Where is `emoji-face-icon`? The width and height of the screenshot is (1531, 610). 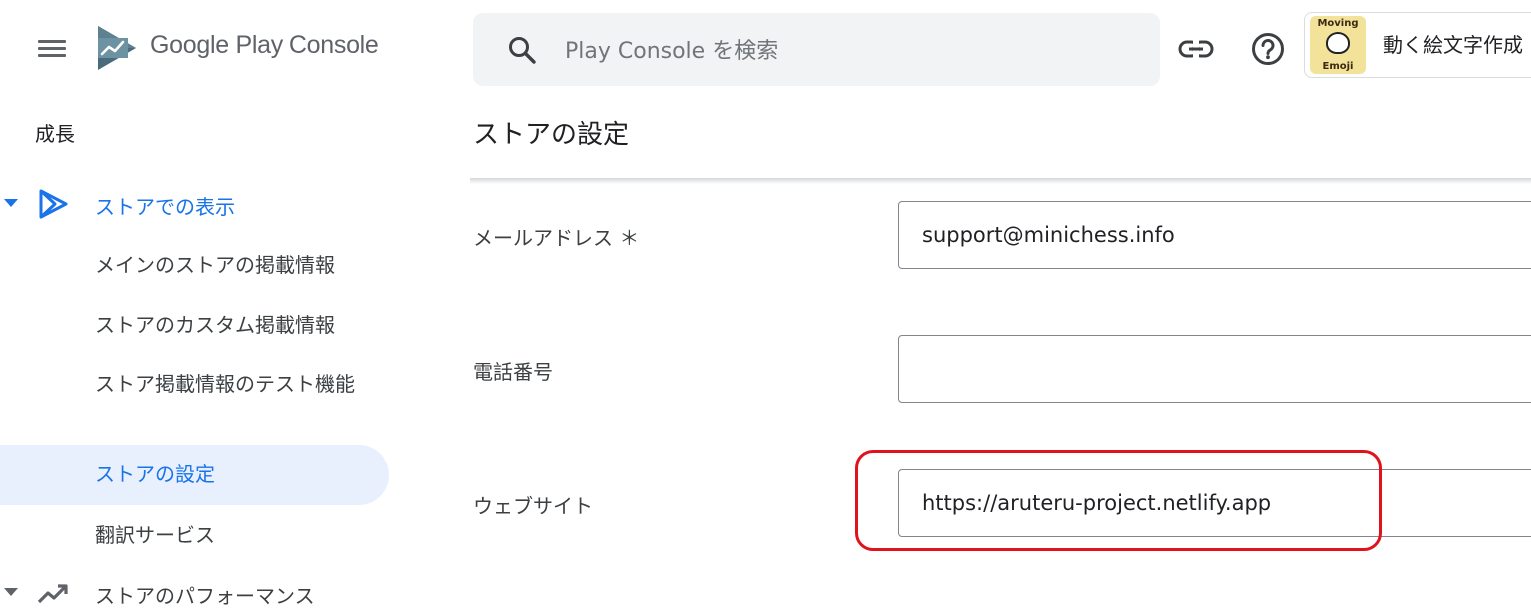 emoji-face-icon is located at coordinates (1338, 43).